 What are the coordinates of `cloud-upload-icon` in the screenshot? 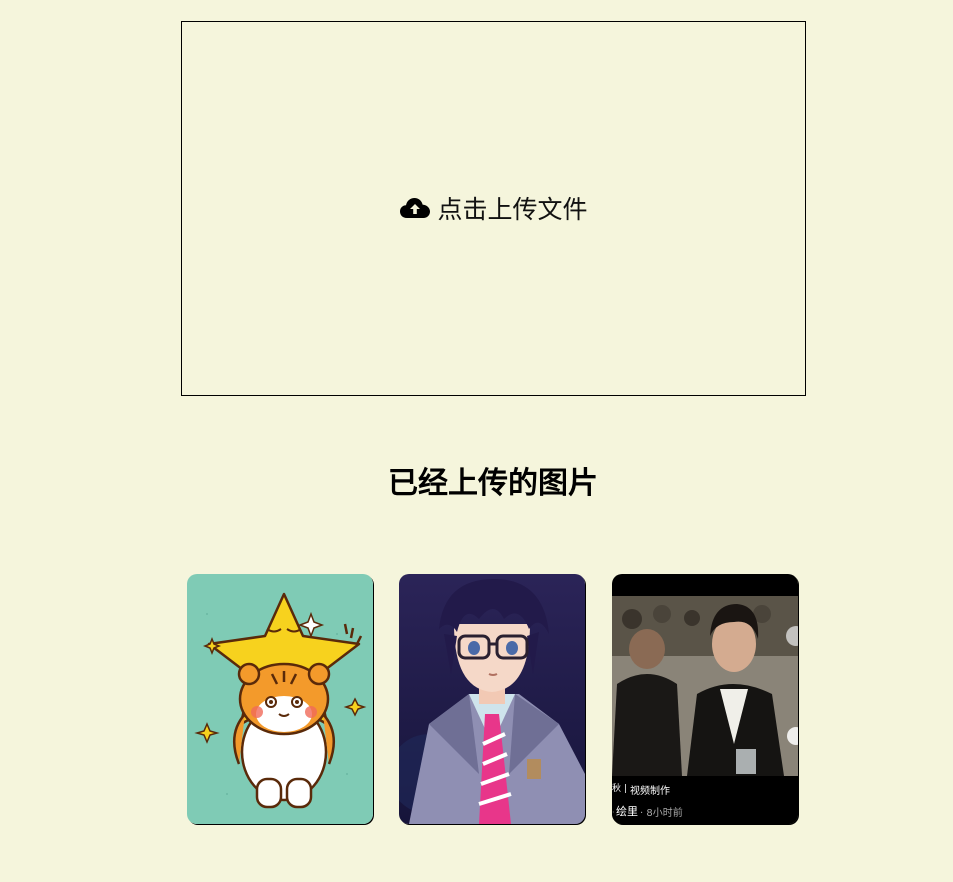 It's located at (415, 208).